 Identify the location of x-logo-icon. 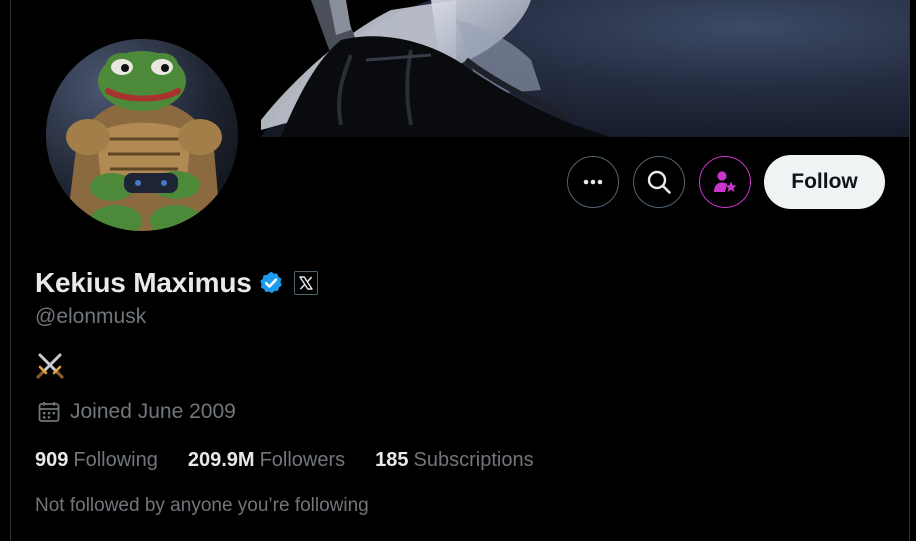
(305, 283).